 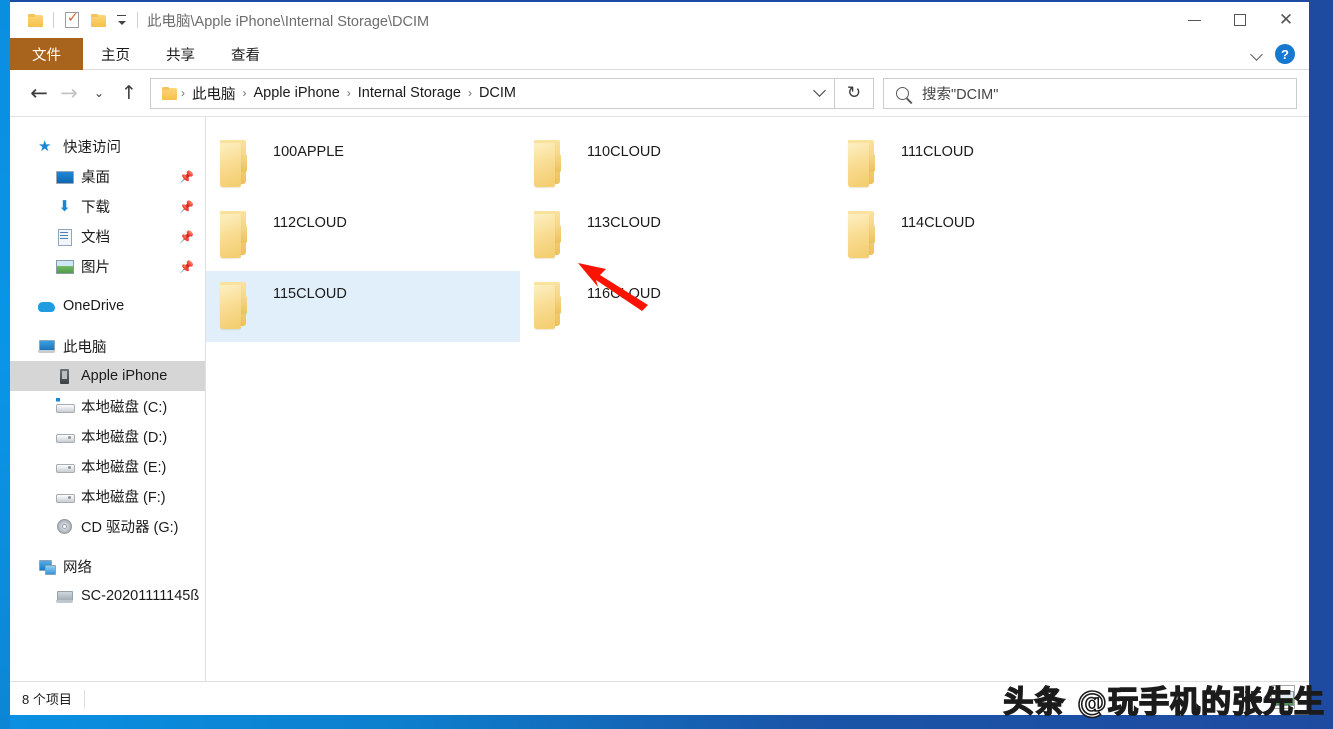 I want to click on cd-drive-icon, so click(x=64, y=526).